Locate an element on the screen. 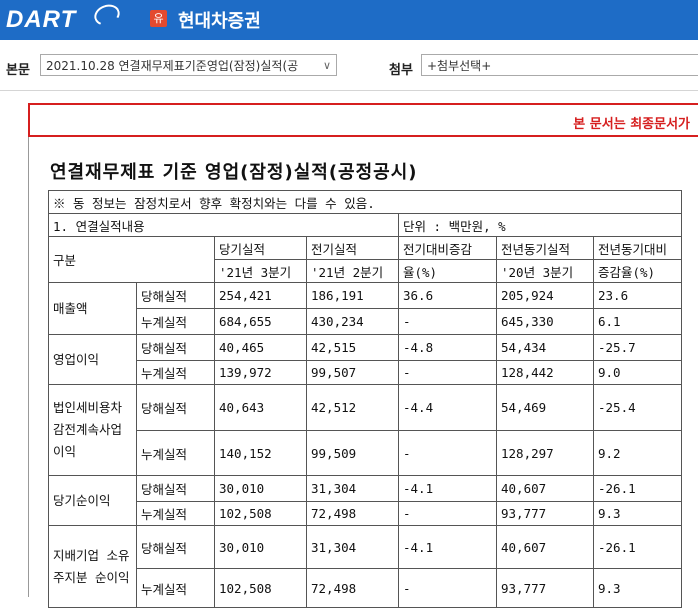 The width and height of the screenshot is (698, 608). previous-value: 42,512 is located at coordinates (352, 407).